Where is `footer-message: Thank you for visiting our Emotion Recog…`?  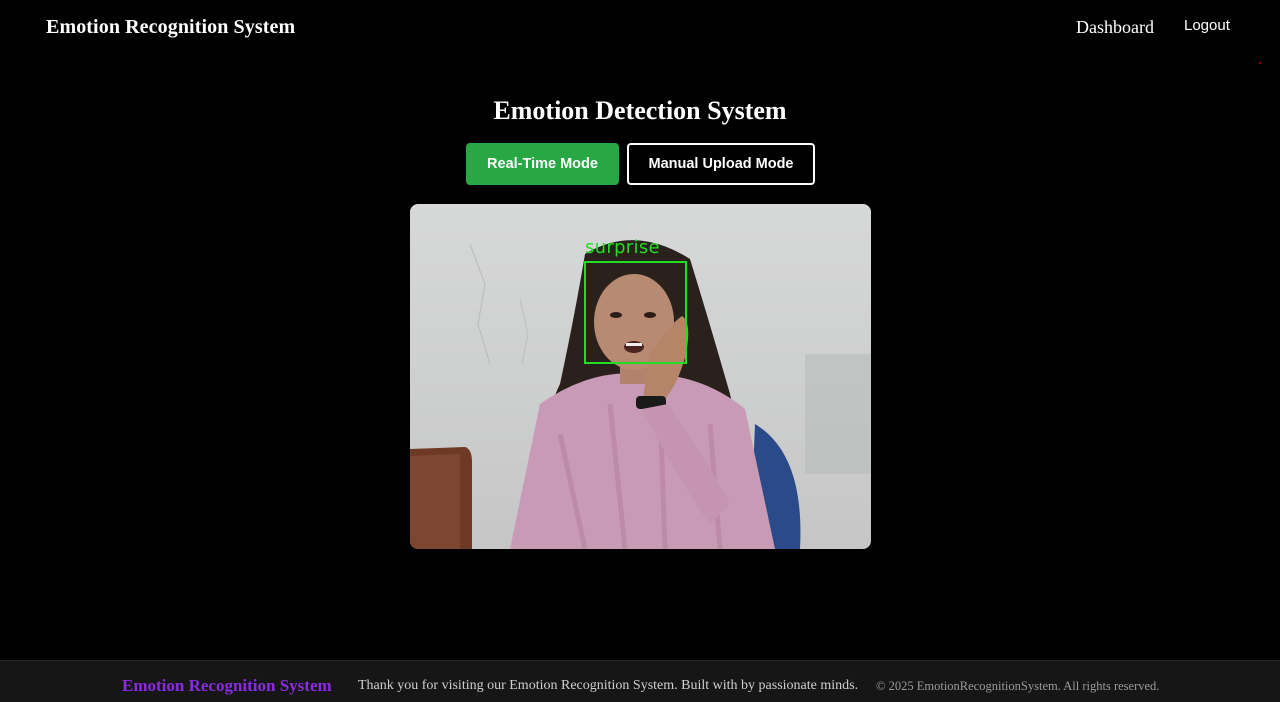 footer-message: Thank you for visiting our Emotion Recog… is located at coordinates (608, 685).